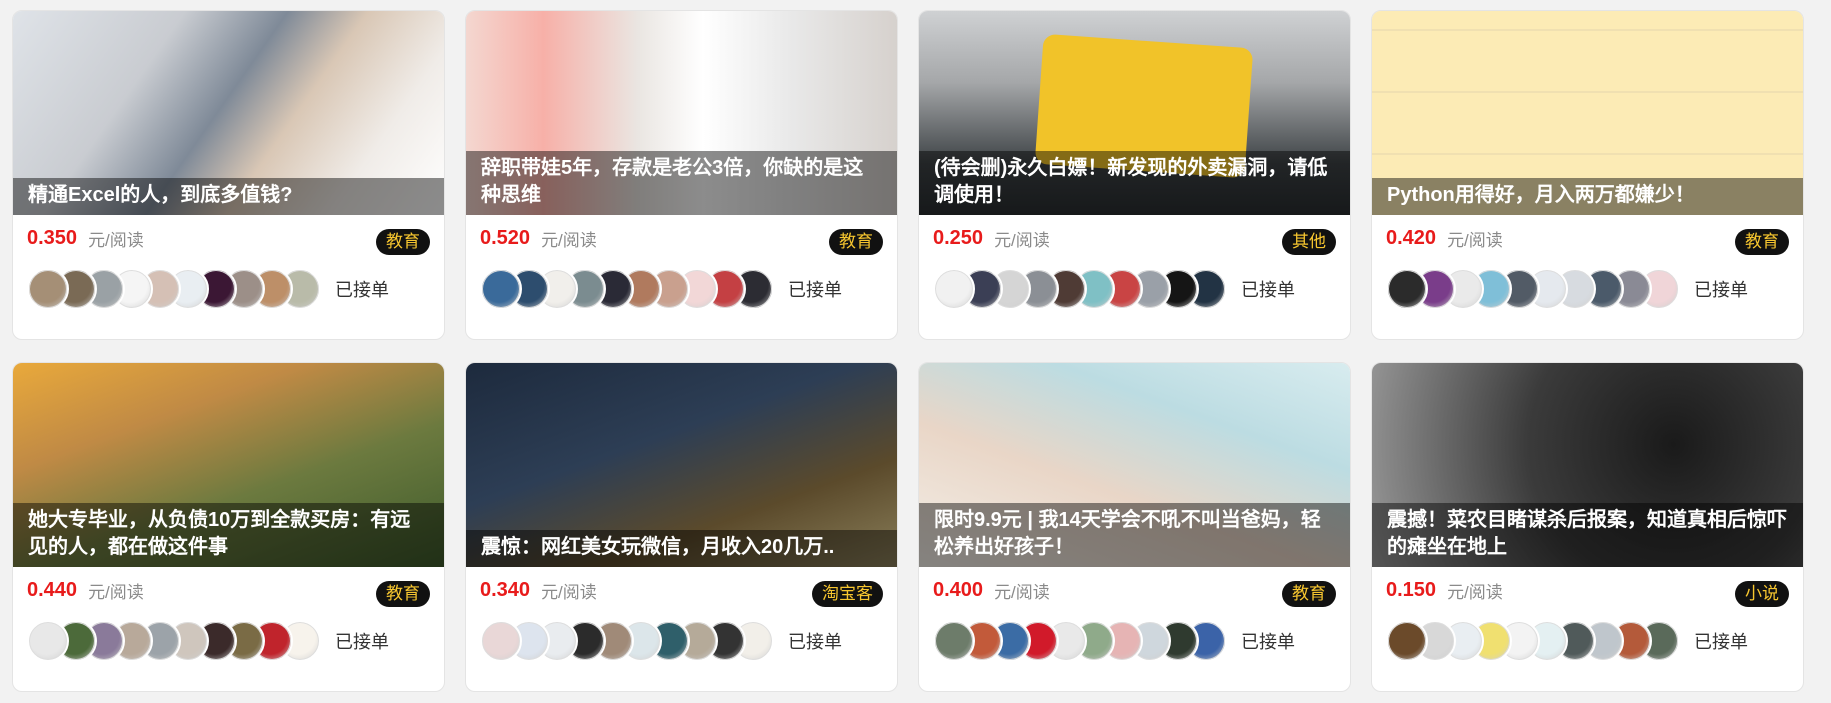 The height and width of the screenshot is (703, 1831). Describe the element at coordinates (1309, 242) in the screenshot. I see `category-tag: 其他` at that location.